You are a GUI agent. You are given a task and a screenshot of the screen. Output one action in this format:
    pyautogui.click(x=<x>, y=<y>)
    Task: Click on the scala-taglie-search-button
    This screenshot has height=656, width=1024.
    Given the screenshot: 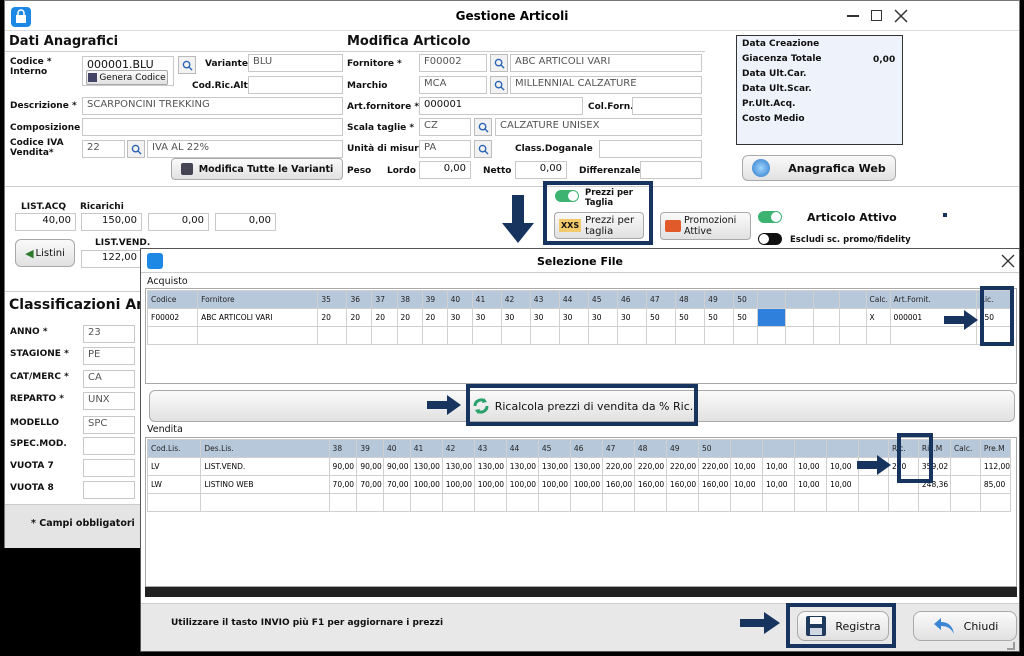 What is the action you would take?
    pyautogui.click(x=483, y=127)
    